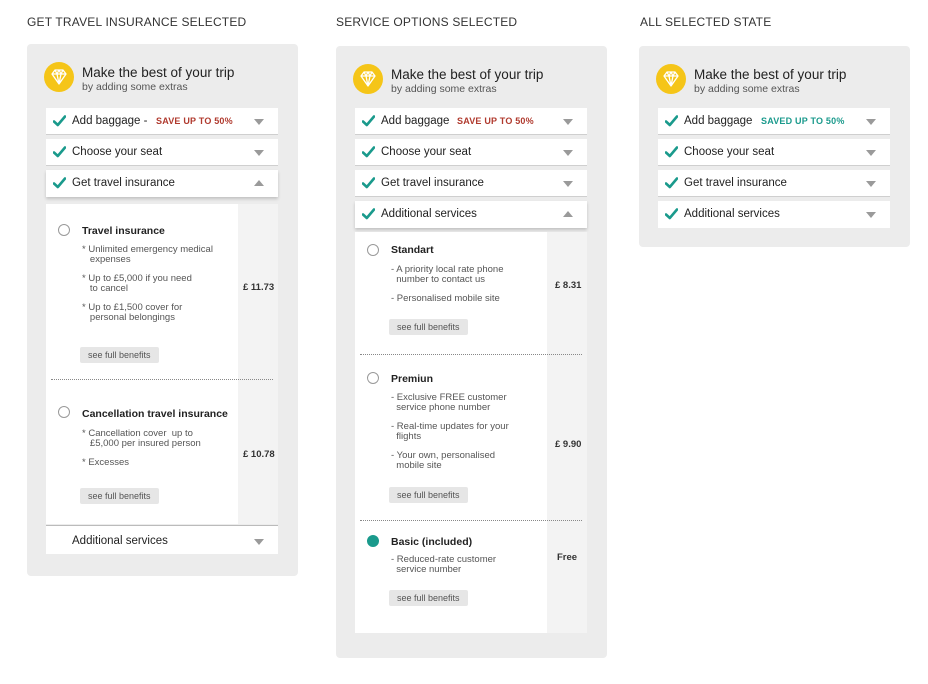 The width and height of the screenshot is (928, 684). Describe the element at coordinates (259, 454) in the screenshot. I see `option-price: £ 10.78` at that location.